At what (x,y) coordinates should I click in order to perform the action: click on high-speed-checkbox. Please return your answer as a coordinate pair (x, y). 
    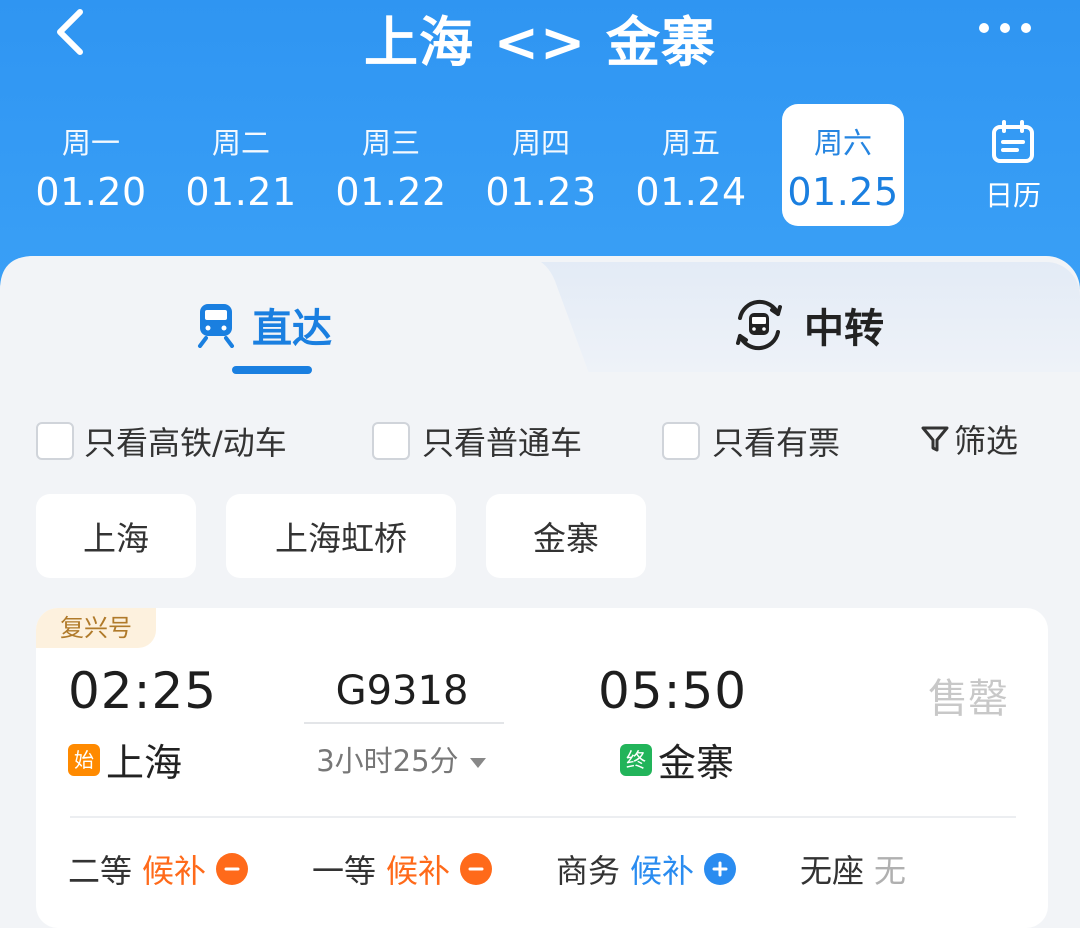
    Looking at the image, I should click on (55, 441).